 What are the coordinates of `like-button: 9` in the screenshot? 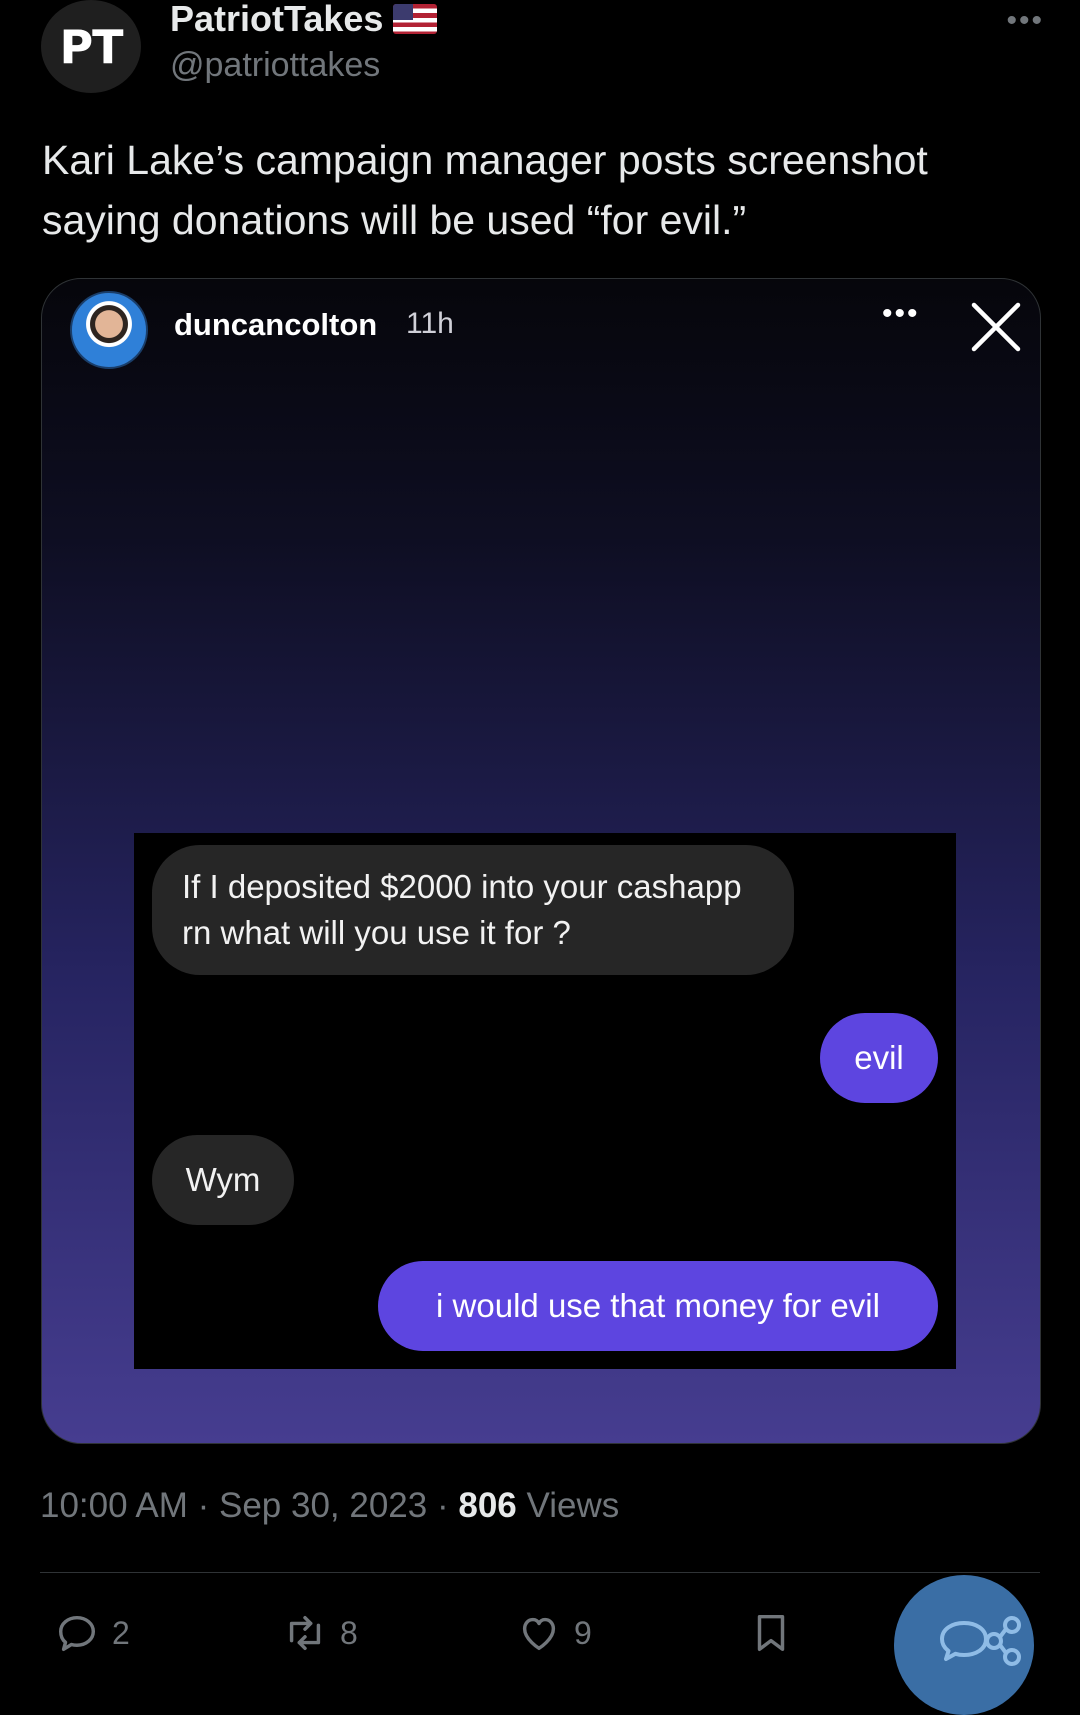 It's located at (554, 1633).